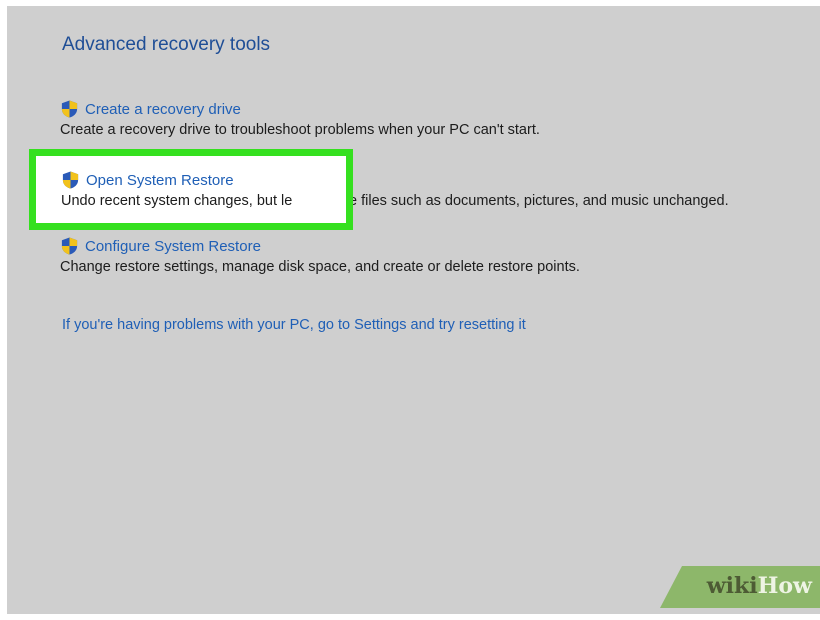  What do you see at coordinates (173, 246) in the screenshot?
I see `configure-system-restore-link: Configure System Restore` at bounding box center [173, 246].